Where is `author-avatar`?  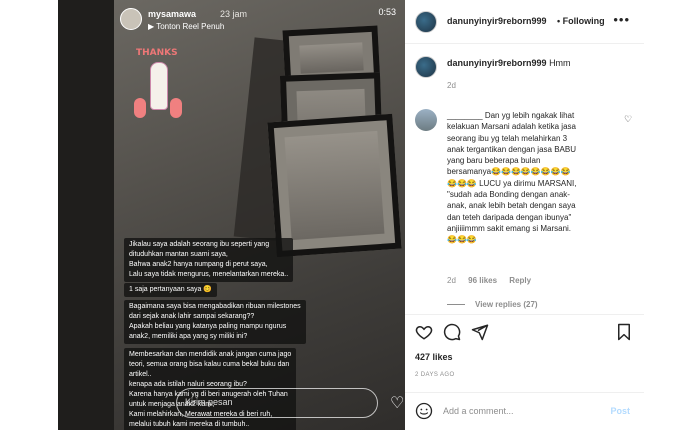 author-avatar is located at coordinates (426, 22).